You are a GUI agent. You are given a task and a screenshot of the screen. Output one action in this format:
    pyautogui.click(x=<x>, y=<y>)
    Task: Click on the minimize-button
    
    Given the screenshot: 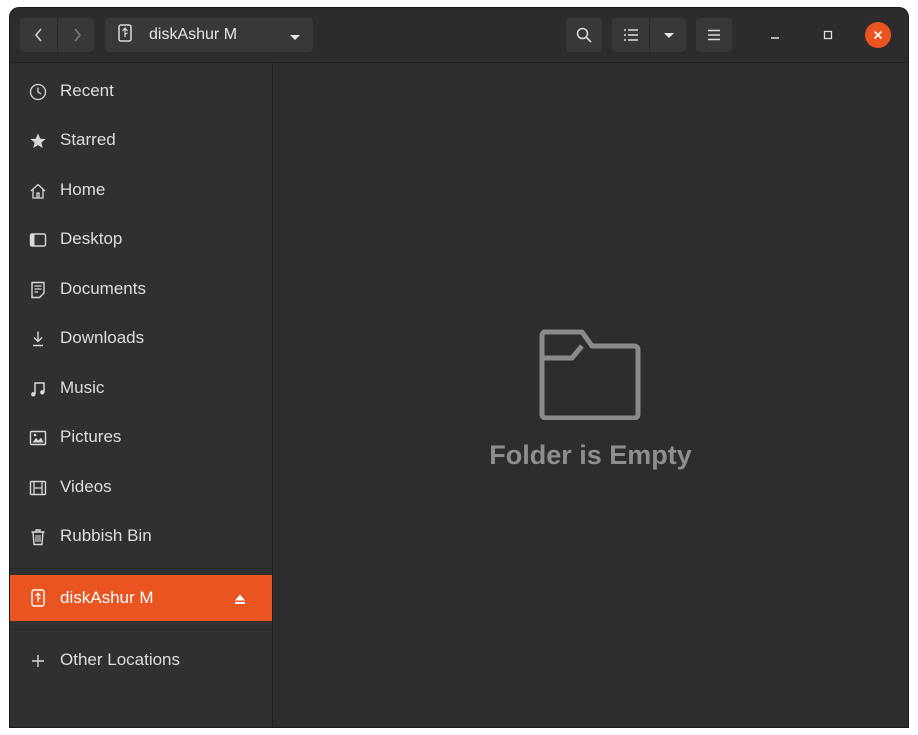 What is the action you would take?
    pyautogui.click(x=775, y=35)
    